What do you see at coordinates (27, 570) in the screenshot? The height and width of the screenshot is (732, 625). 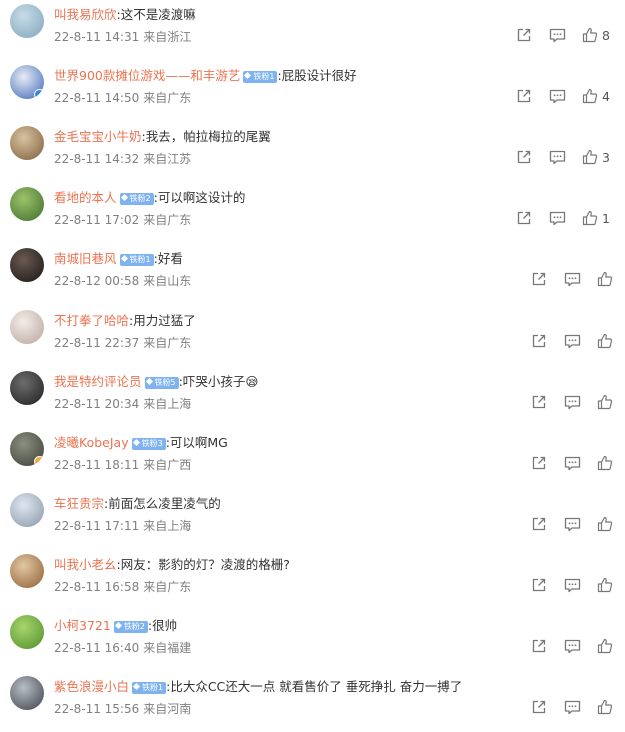 I see `room-avatar` at bounding box center [27, 570].